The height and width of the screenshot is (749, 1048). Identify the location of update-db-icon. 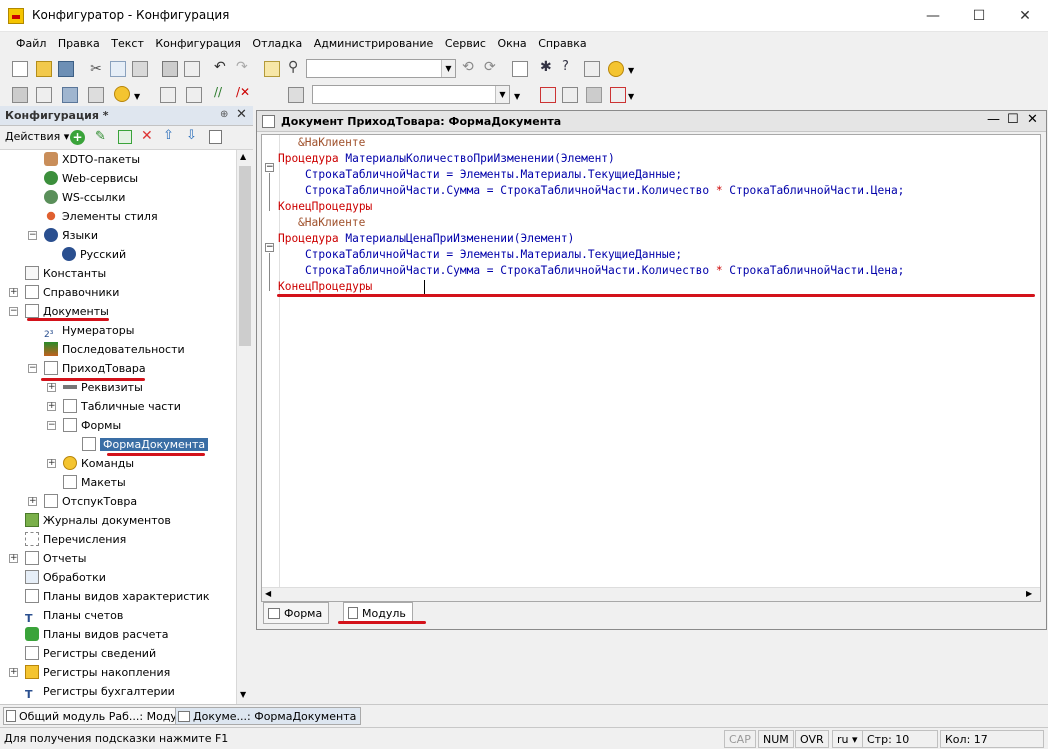
(70, 95).